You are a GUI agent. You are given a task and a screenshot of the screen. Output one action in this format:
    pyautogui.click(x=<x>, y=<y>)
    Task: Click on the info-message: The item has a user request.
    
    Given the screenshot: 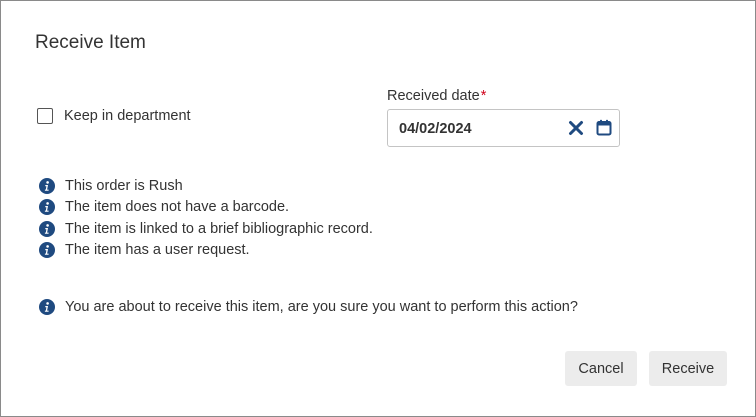 What is the action you would take?
    pyautogui.click(x=206, y=250)
    